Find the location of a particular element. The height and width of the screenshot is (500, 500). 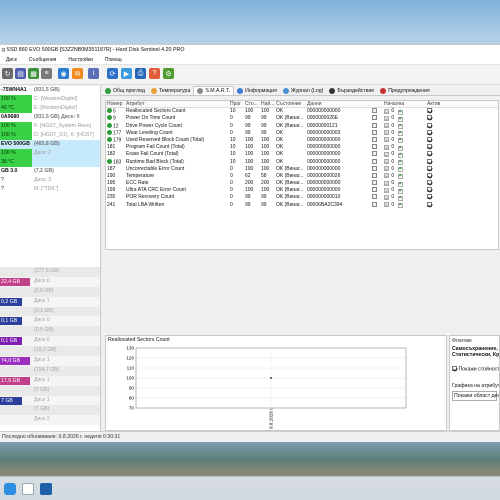

tab-1: Температура is located at coordinates (170, 90).